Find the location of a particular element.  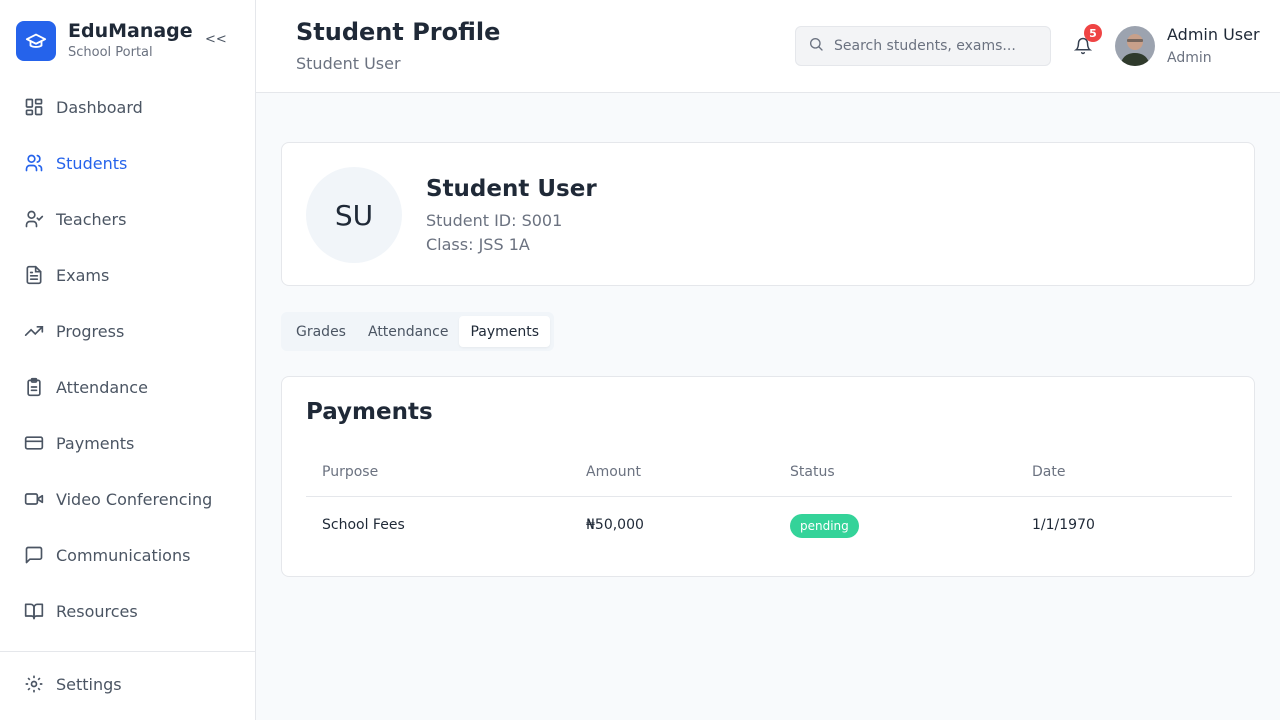

notification-badge: 5 is located at coordinates (1093, 33).